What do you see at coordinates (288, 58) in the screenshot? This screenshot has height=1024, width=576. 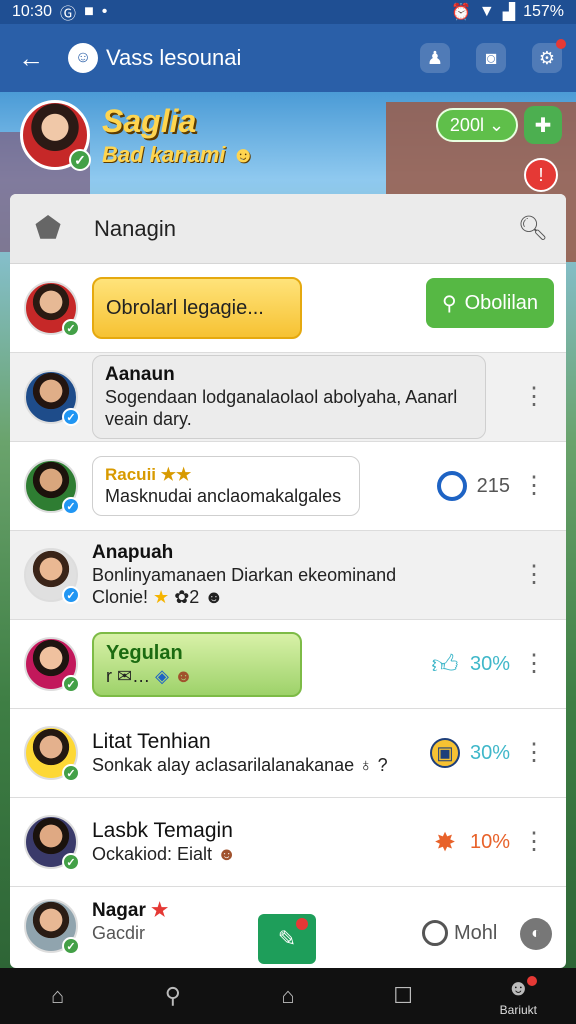 I see `app-bar: ← ☺ Vass lesounai ♟ ◙ ⚙` at bounding box center [288, 58].